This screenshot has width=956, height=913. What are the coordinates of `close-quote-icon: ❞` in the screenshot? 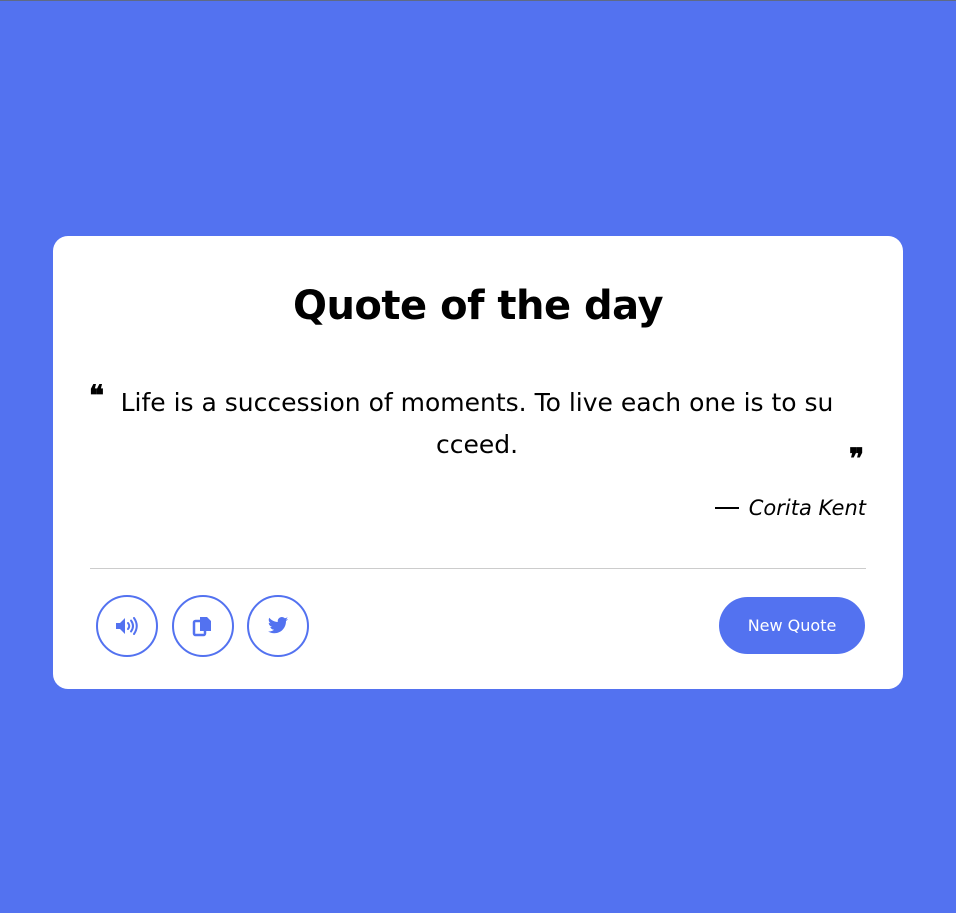 It's located at (857, 458).